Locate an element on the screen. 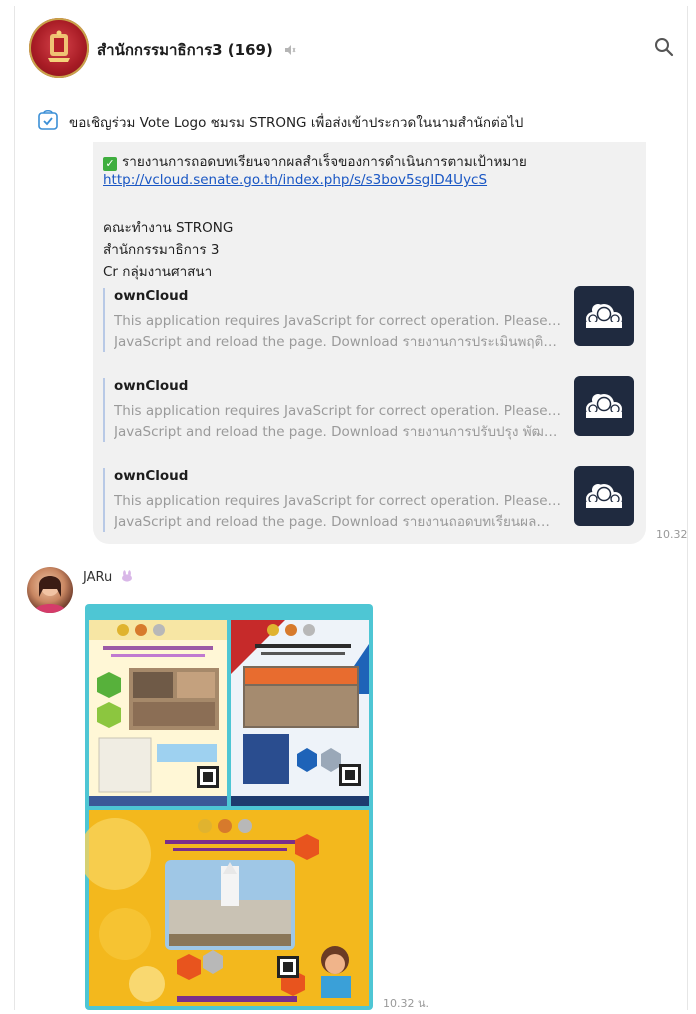  office-line: สำนักกรรมาธิการ 3 is located at coordinates (161, 250).